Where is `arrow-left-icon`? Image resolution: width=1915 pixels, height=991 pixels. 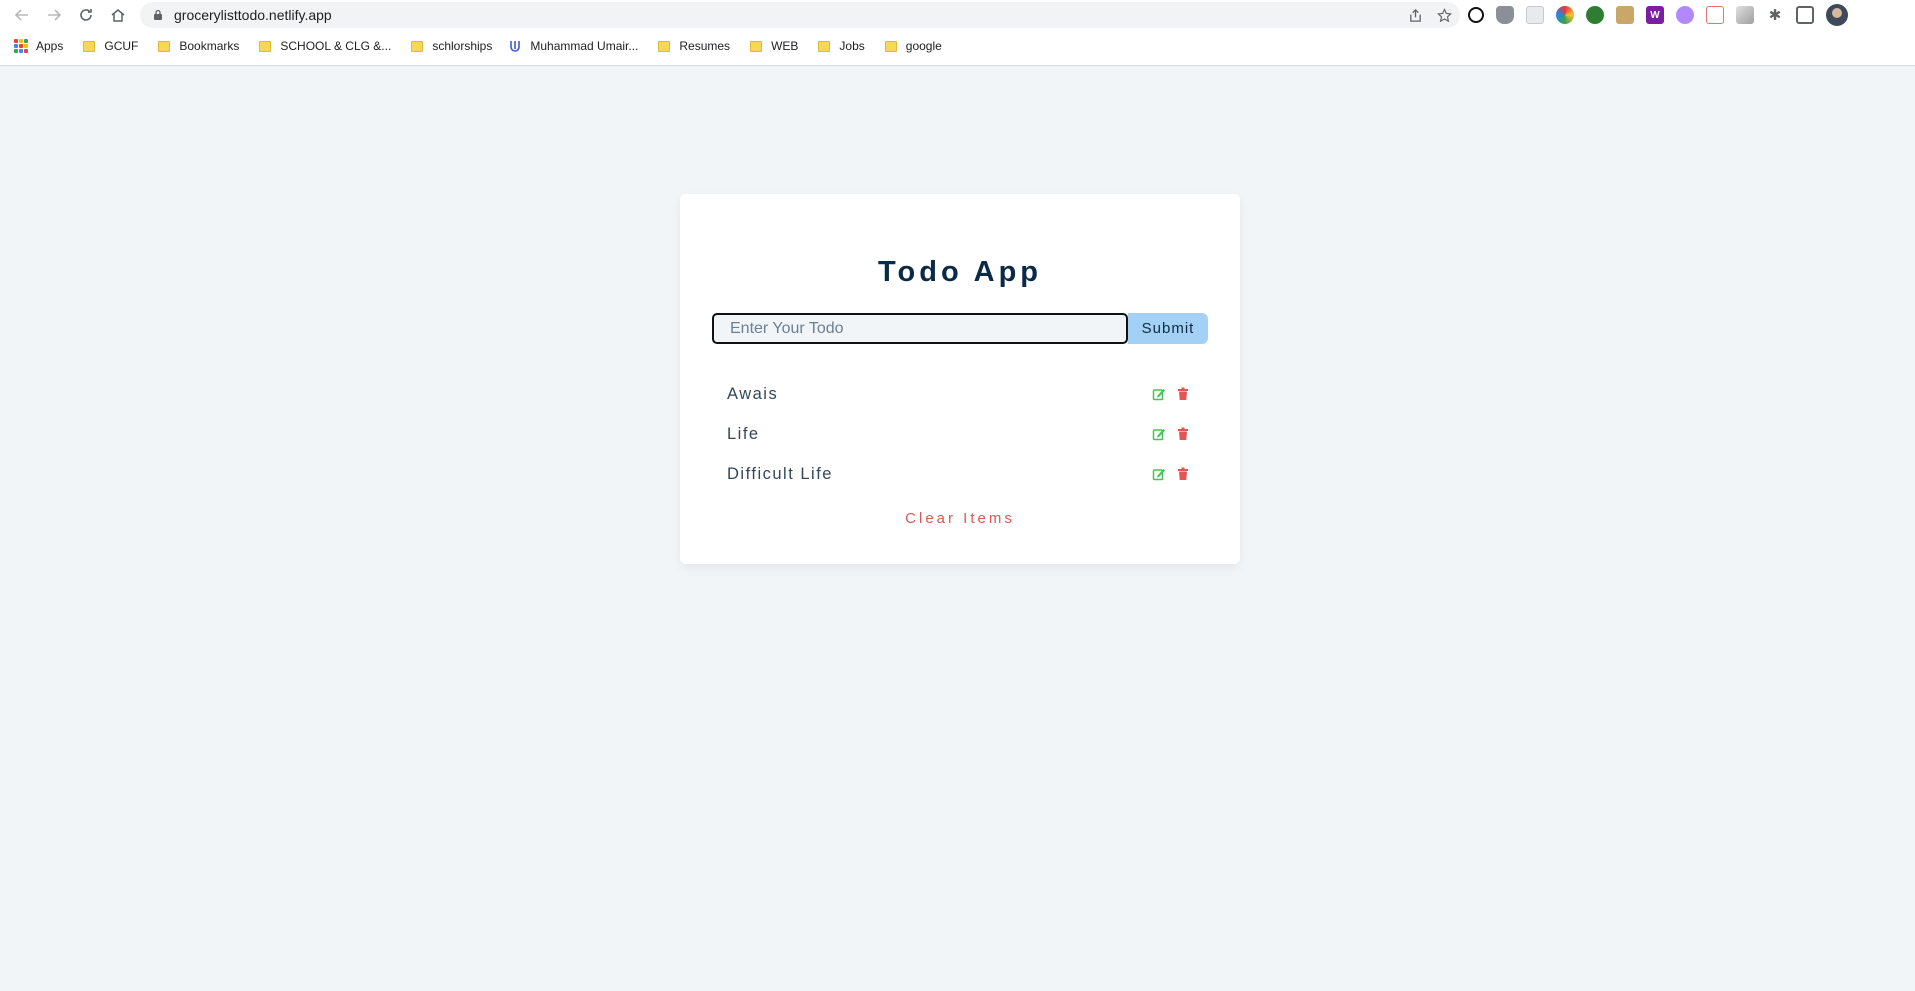 arrow-left-icon is located at coordinates (21, 15).